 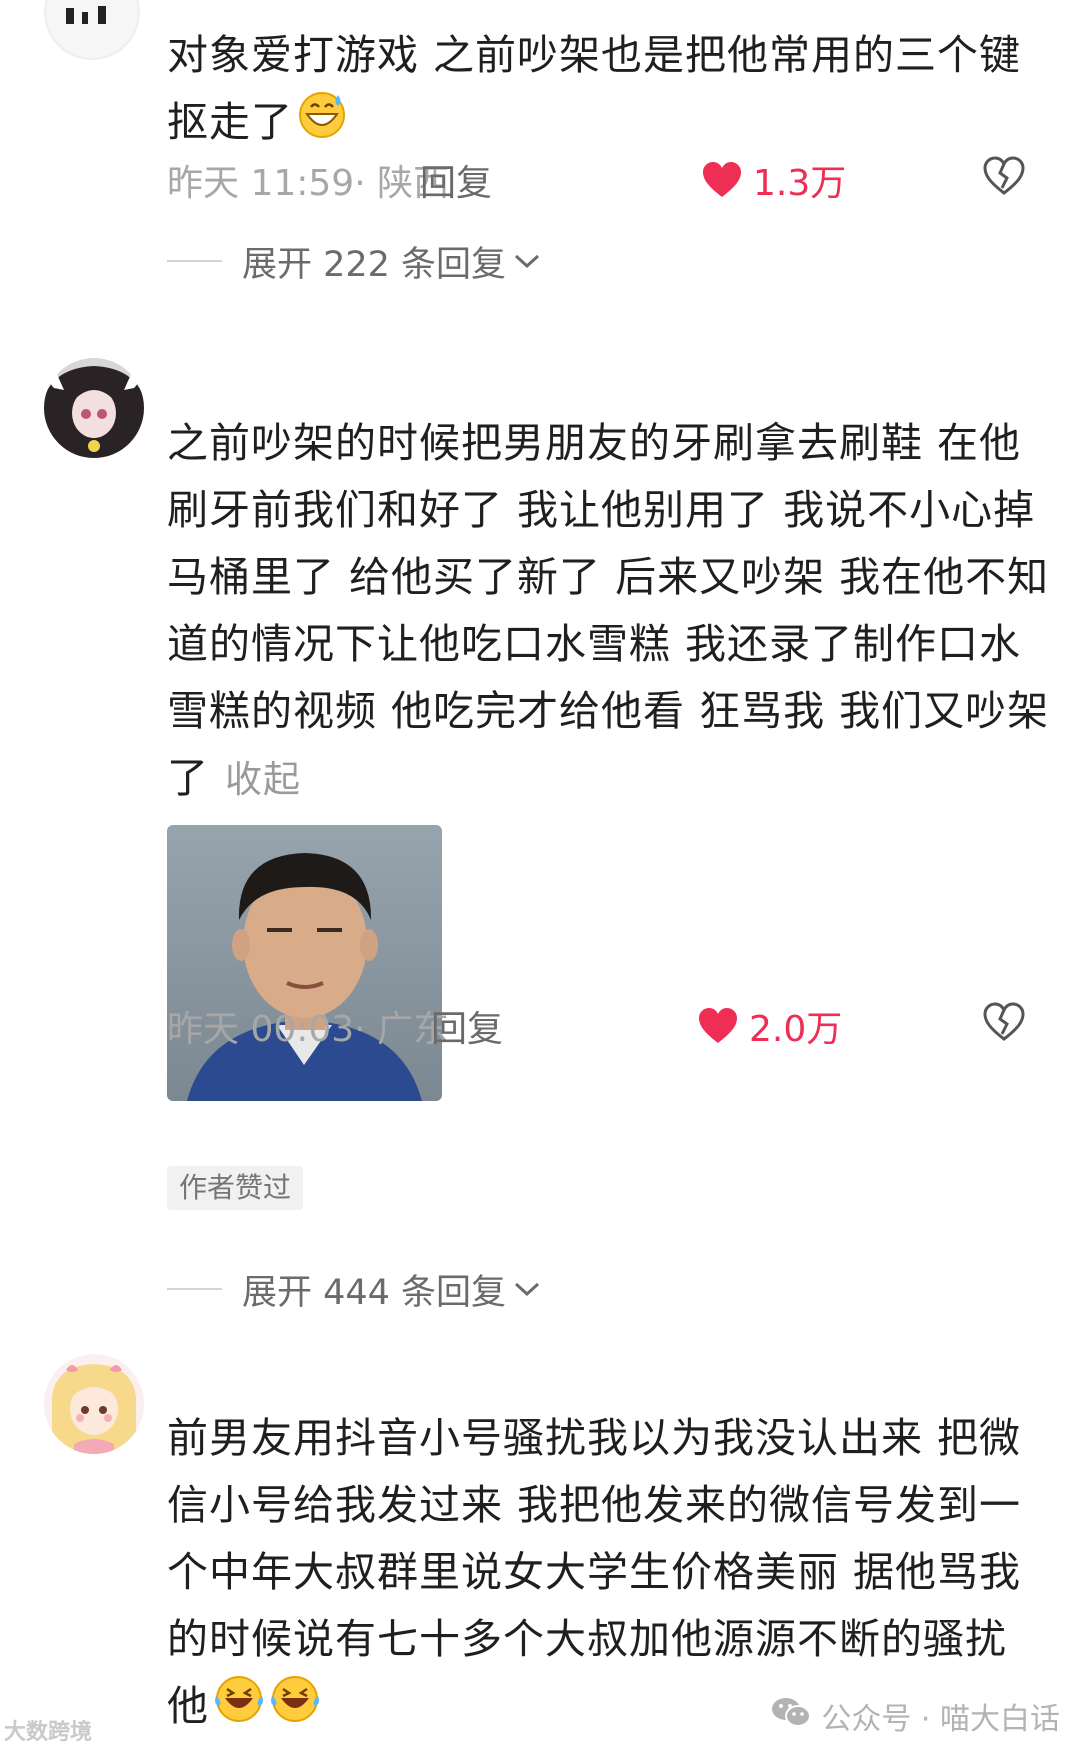 I want to click on comment-text-line: 的时候说有七十多个大叔加他源源不断的骚扰, so click(x=587, y=1639).